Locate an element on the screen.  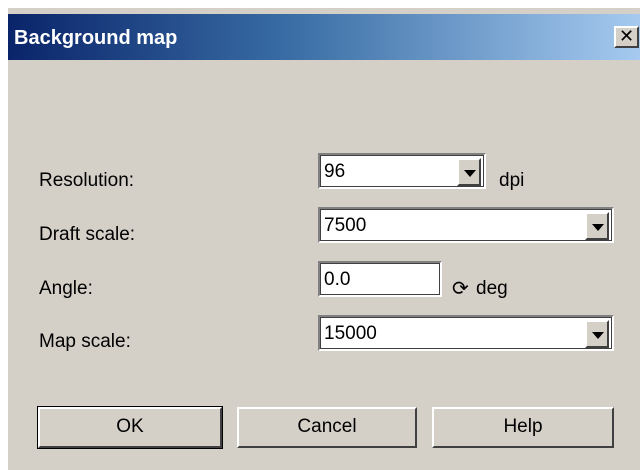
close-button: ✕ is located at coordinates (626, 37).